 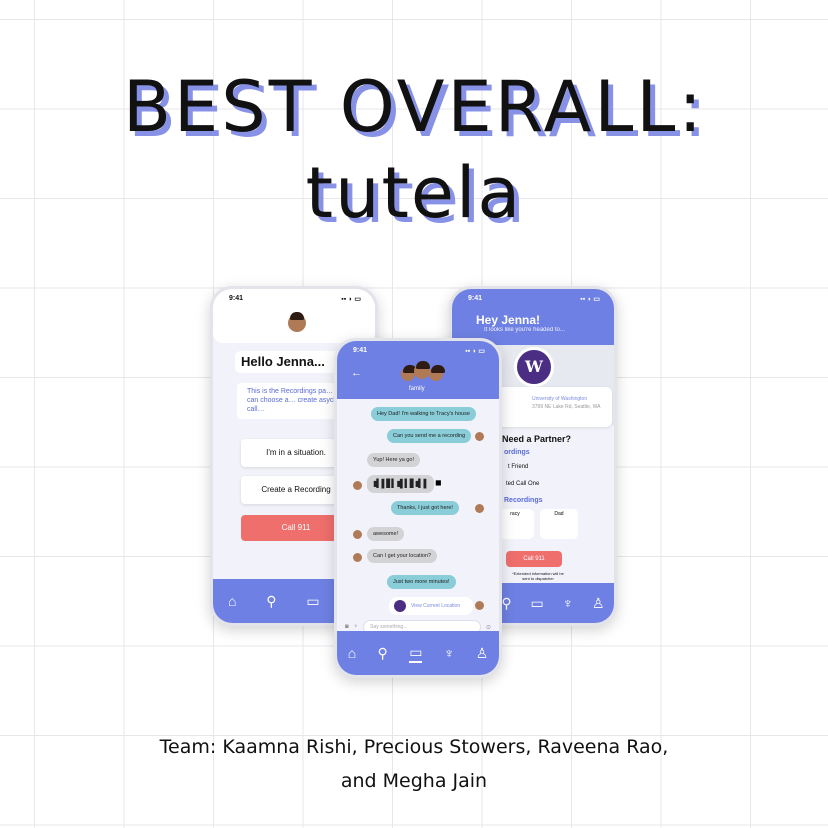 I want to click on bookmark-icon: ◼, so click(x=438, y=482).